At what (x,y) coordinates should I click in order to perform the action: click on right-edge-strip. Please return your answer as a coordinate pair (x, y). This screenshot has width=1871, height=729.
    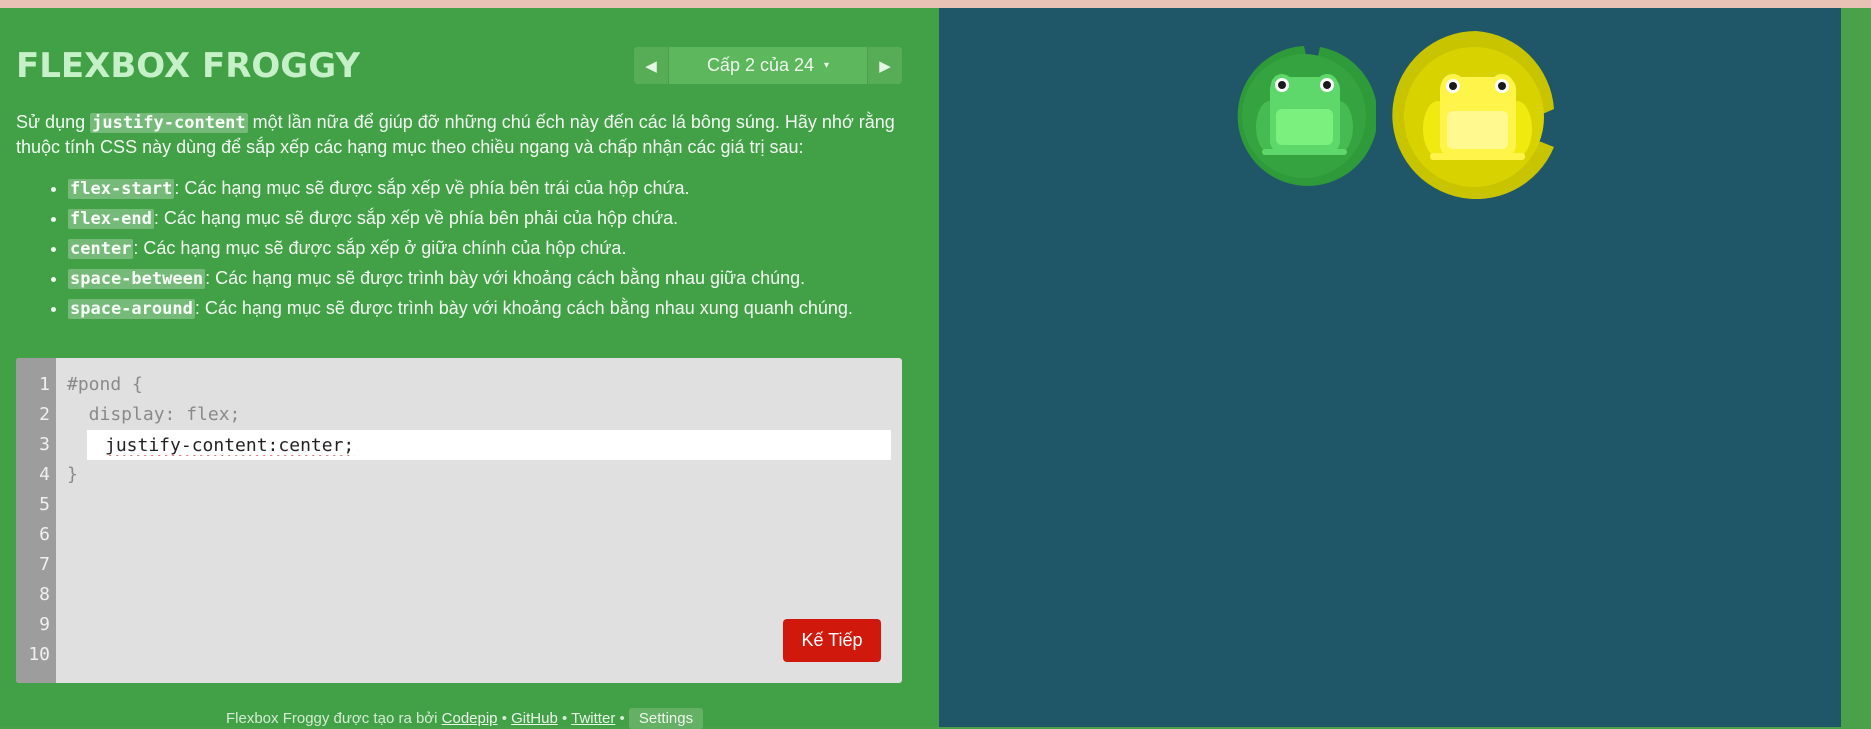
    Looking at the image, I should click on (1856, 367).